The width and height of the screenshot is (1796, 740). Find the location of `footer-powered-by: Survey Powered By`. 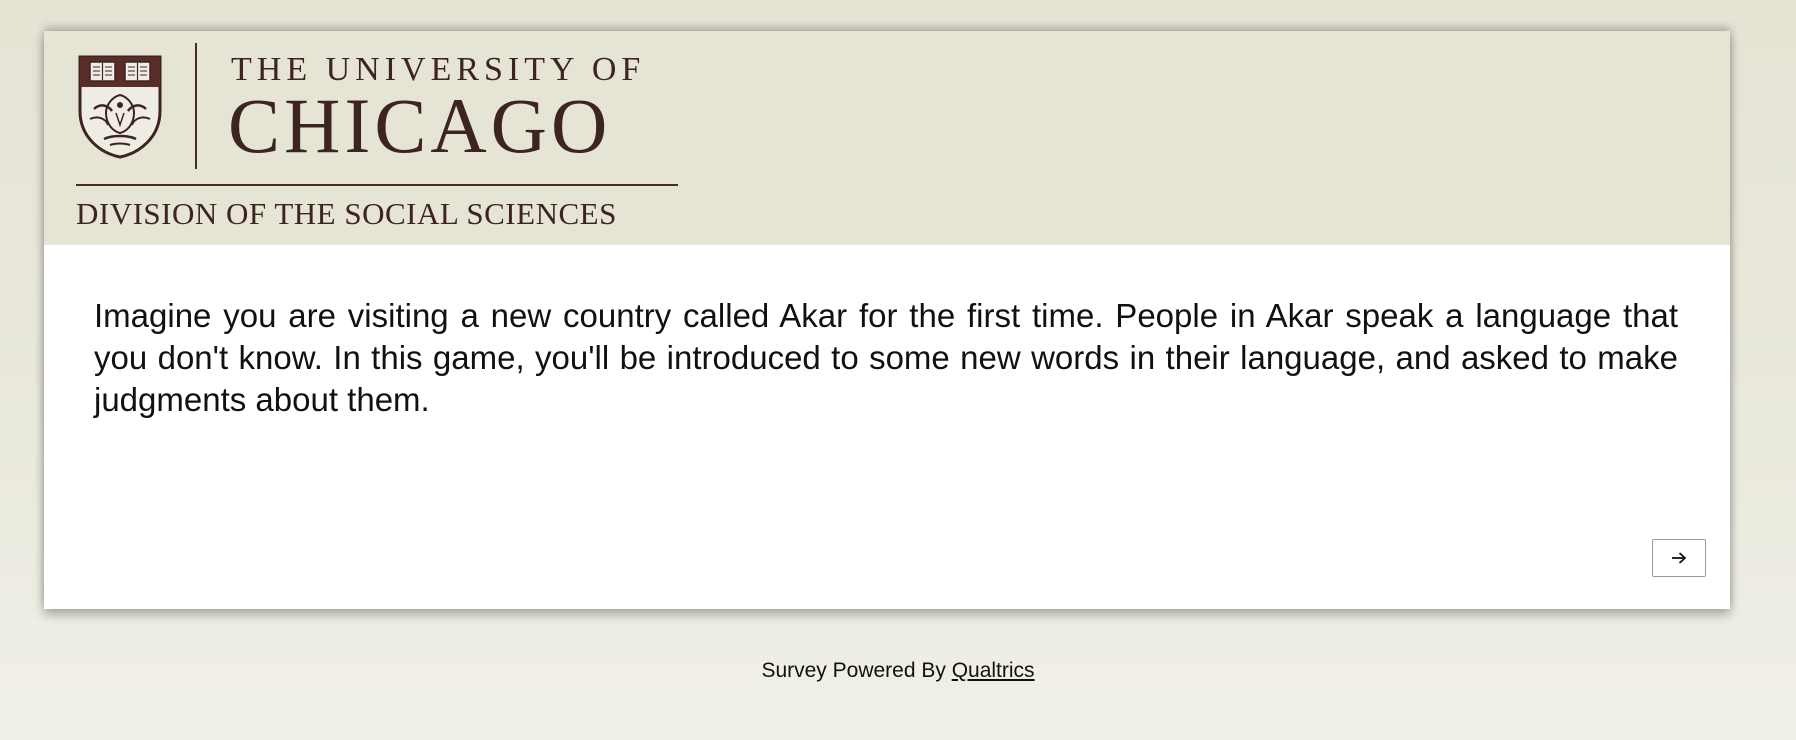

footer-powered-by: Survey Powered By is located at coordinates (856, 670).